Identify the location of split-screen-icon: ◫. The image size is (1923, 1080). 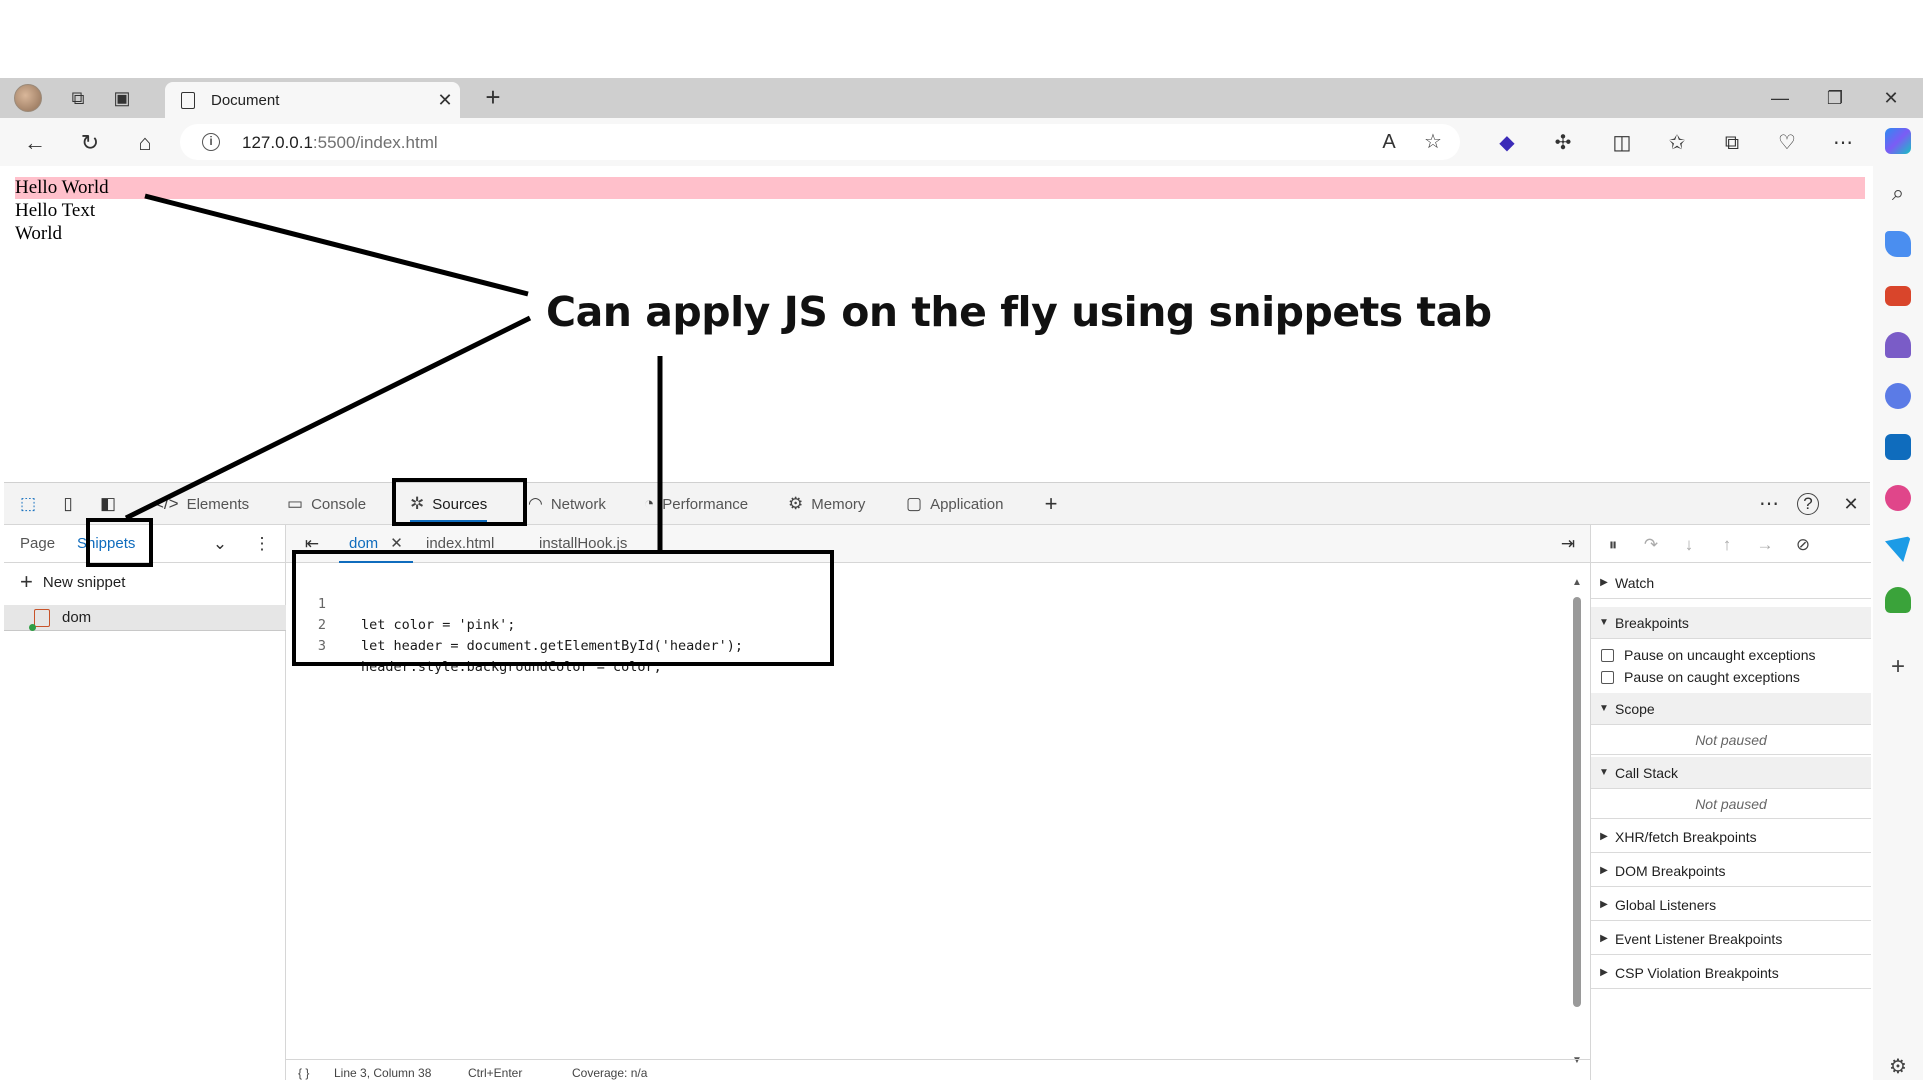
(1622, 143).